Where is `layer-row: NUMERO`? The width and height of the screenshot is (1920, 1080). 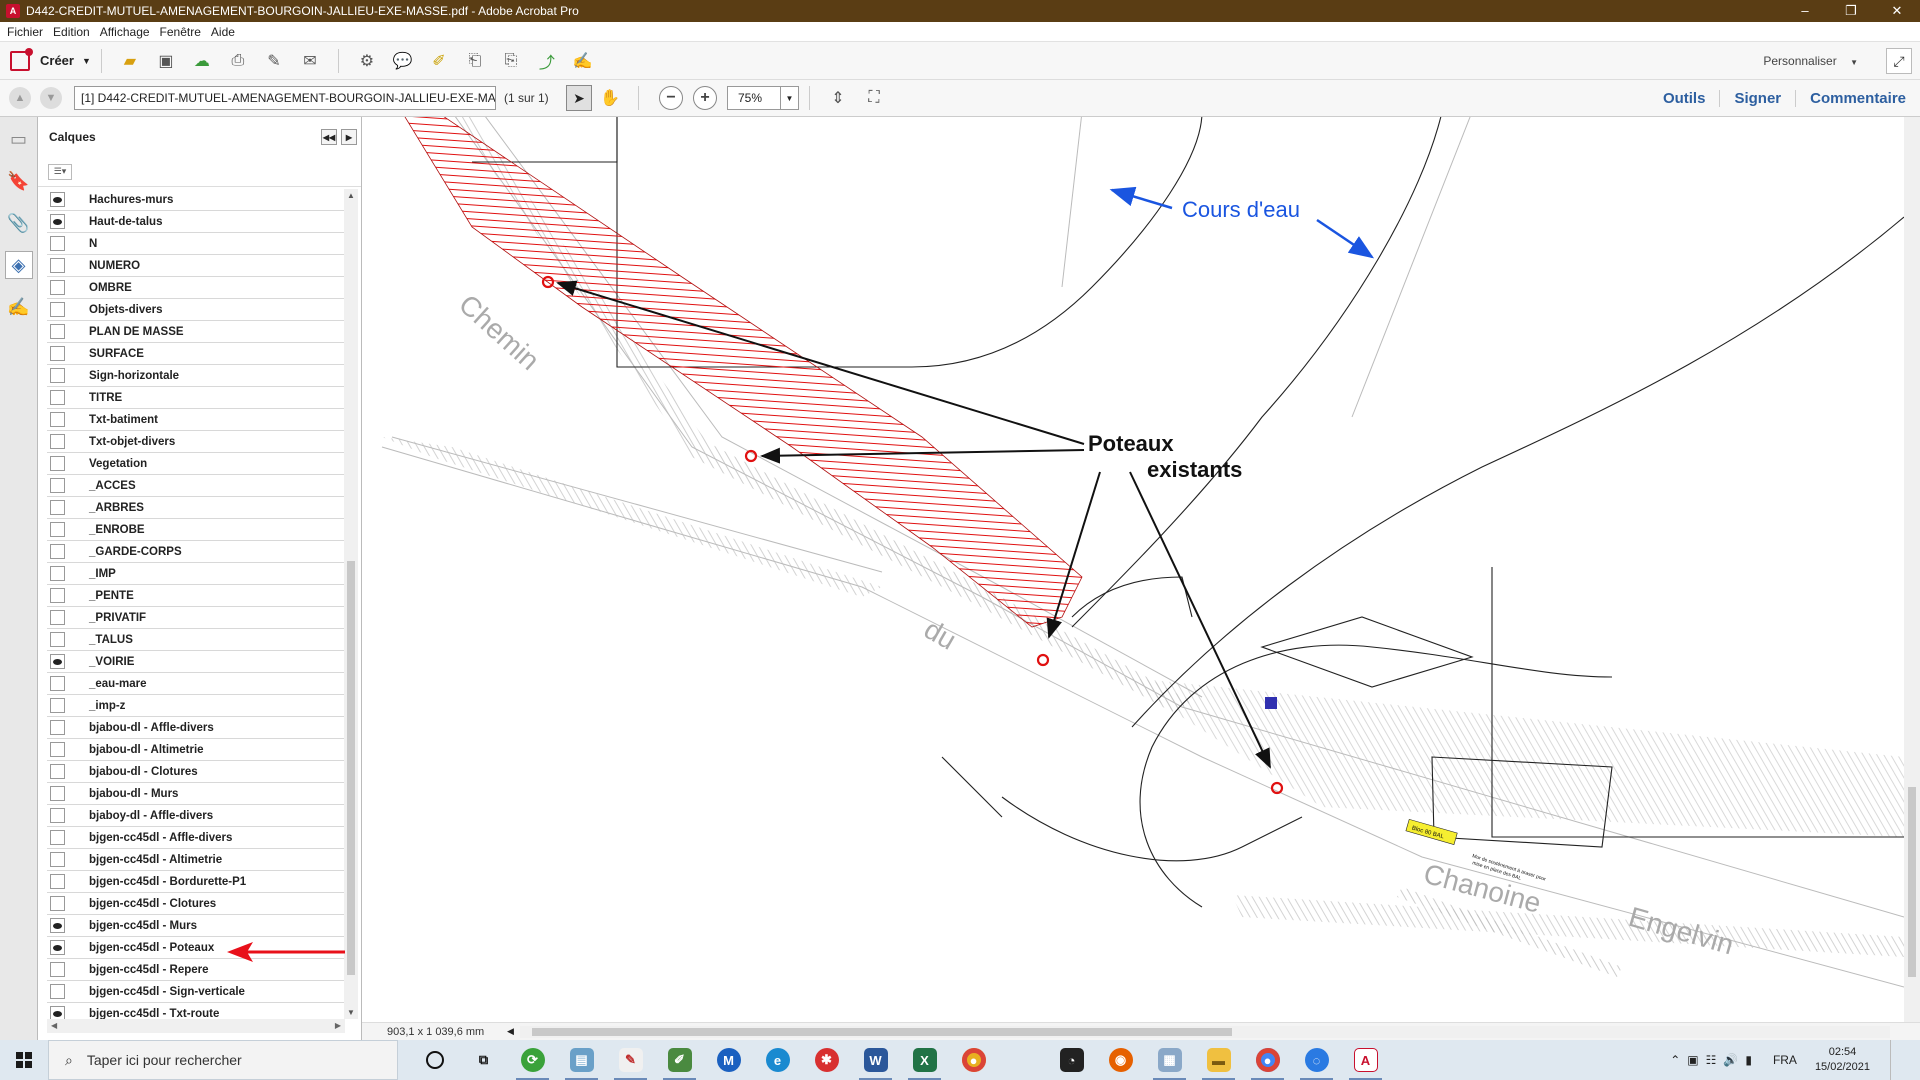 layer-row: NUMERO is located at coordinates (197, 266).